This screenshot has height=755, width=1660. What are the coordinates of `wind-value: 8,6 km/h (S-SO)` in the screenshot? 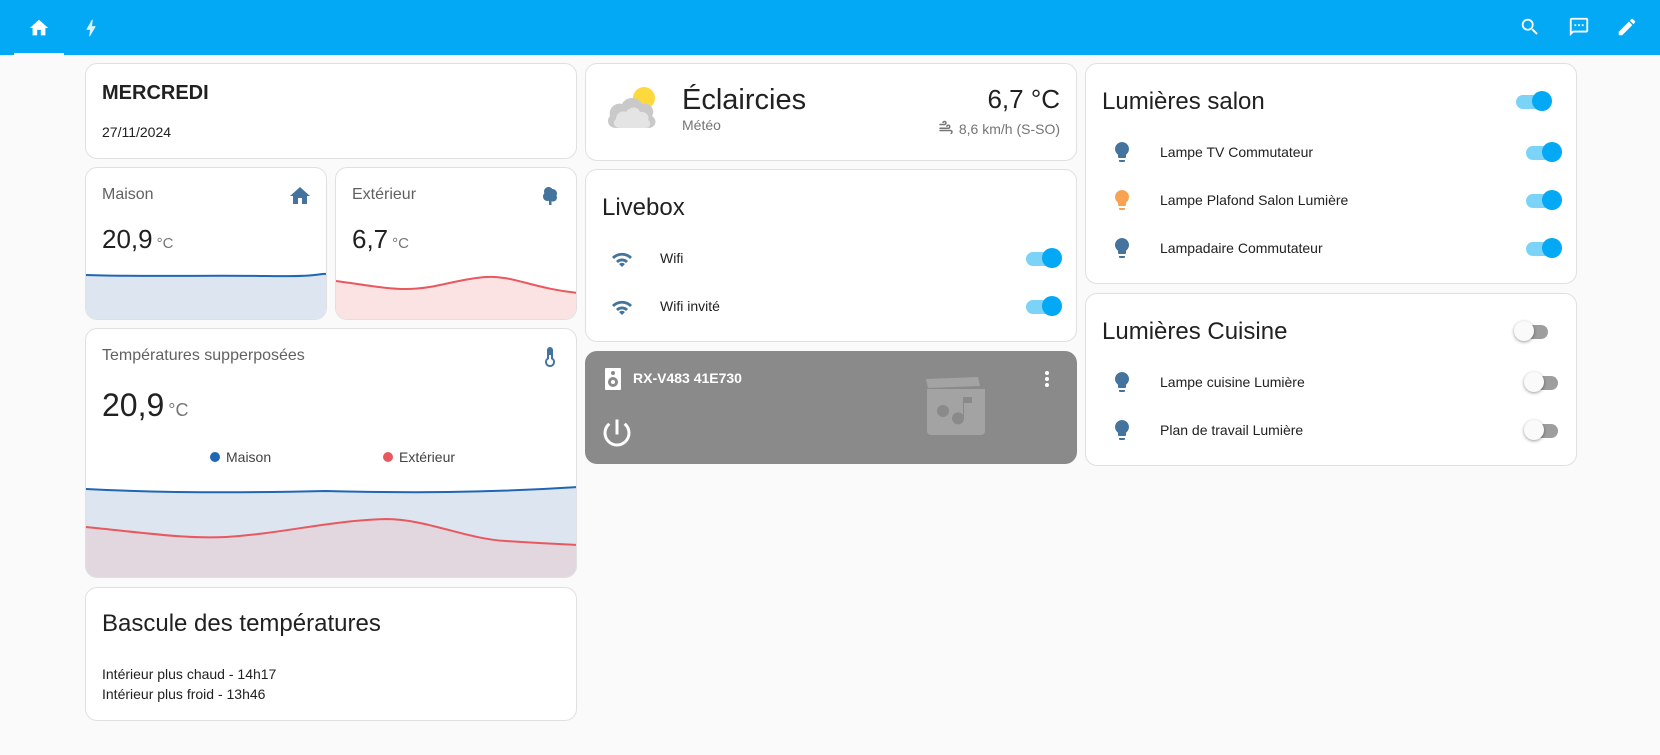 It's located at (1009, 129).